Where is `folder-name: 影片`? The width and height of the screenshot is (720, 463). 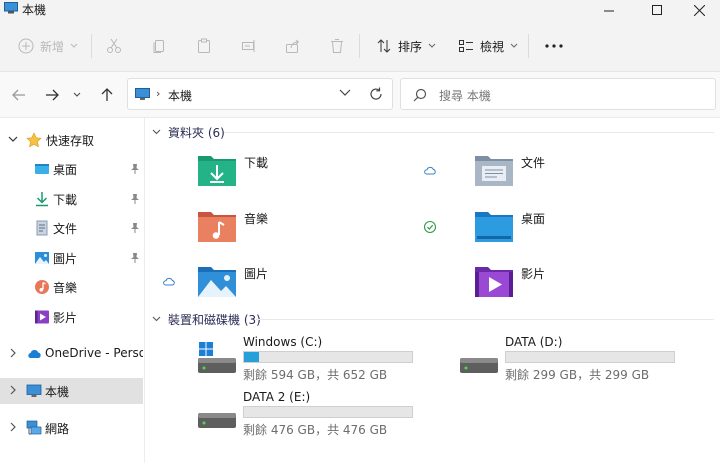 folder-name: 影片 is located at coordinates (533, 274).